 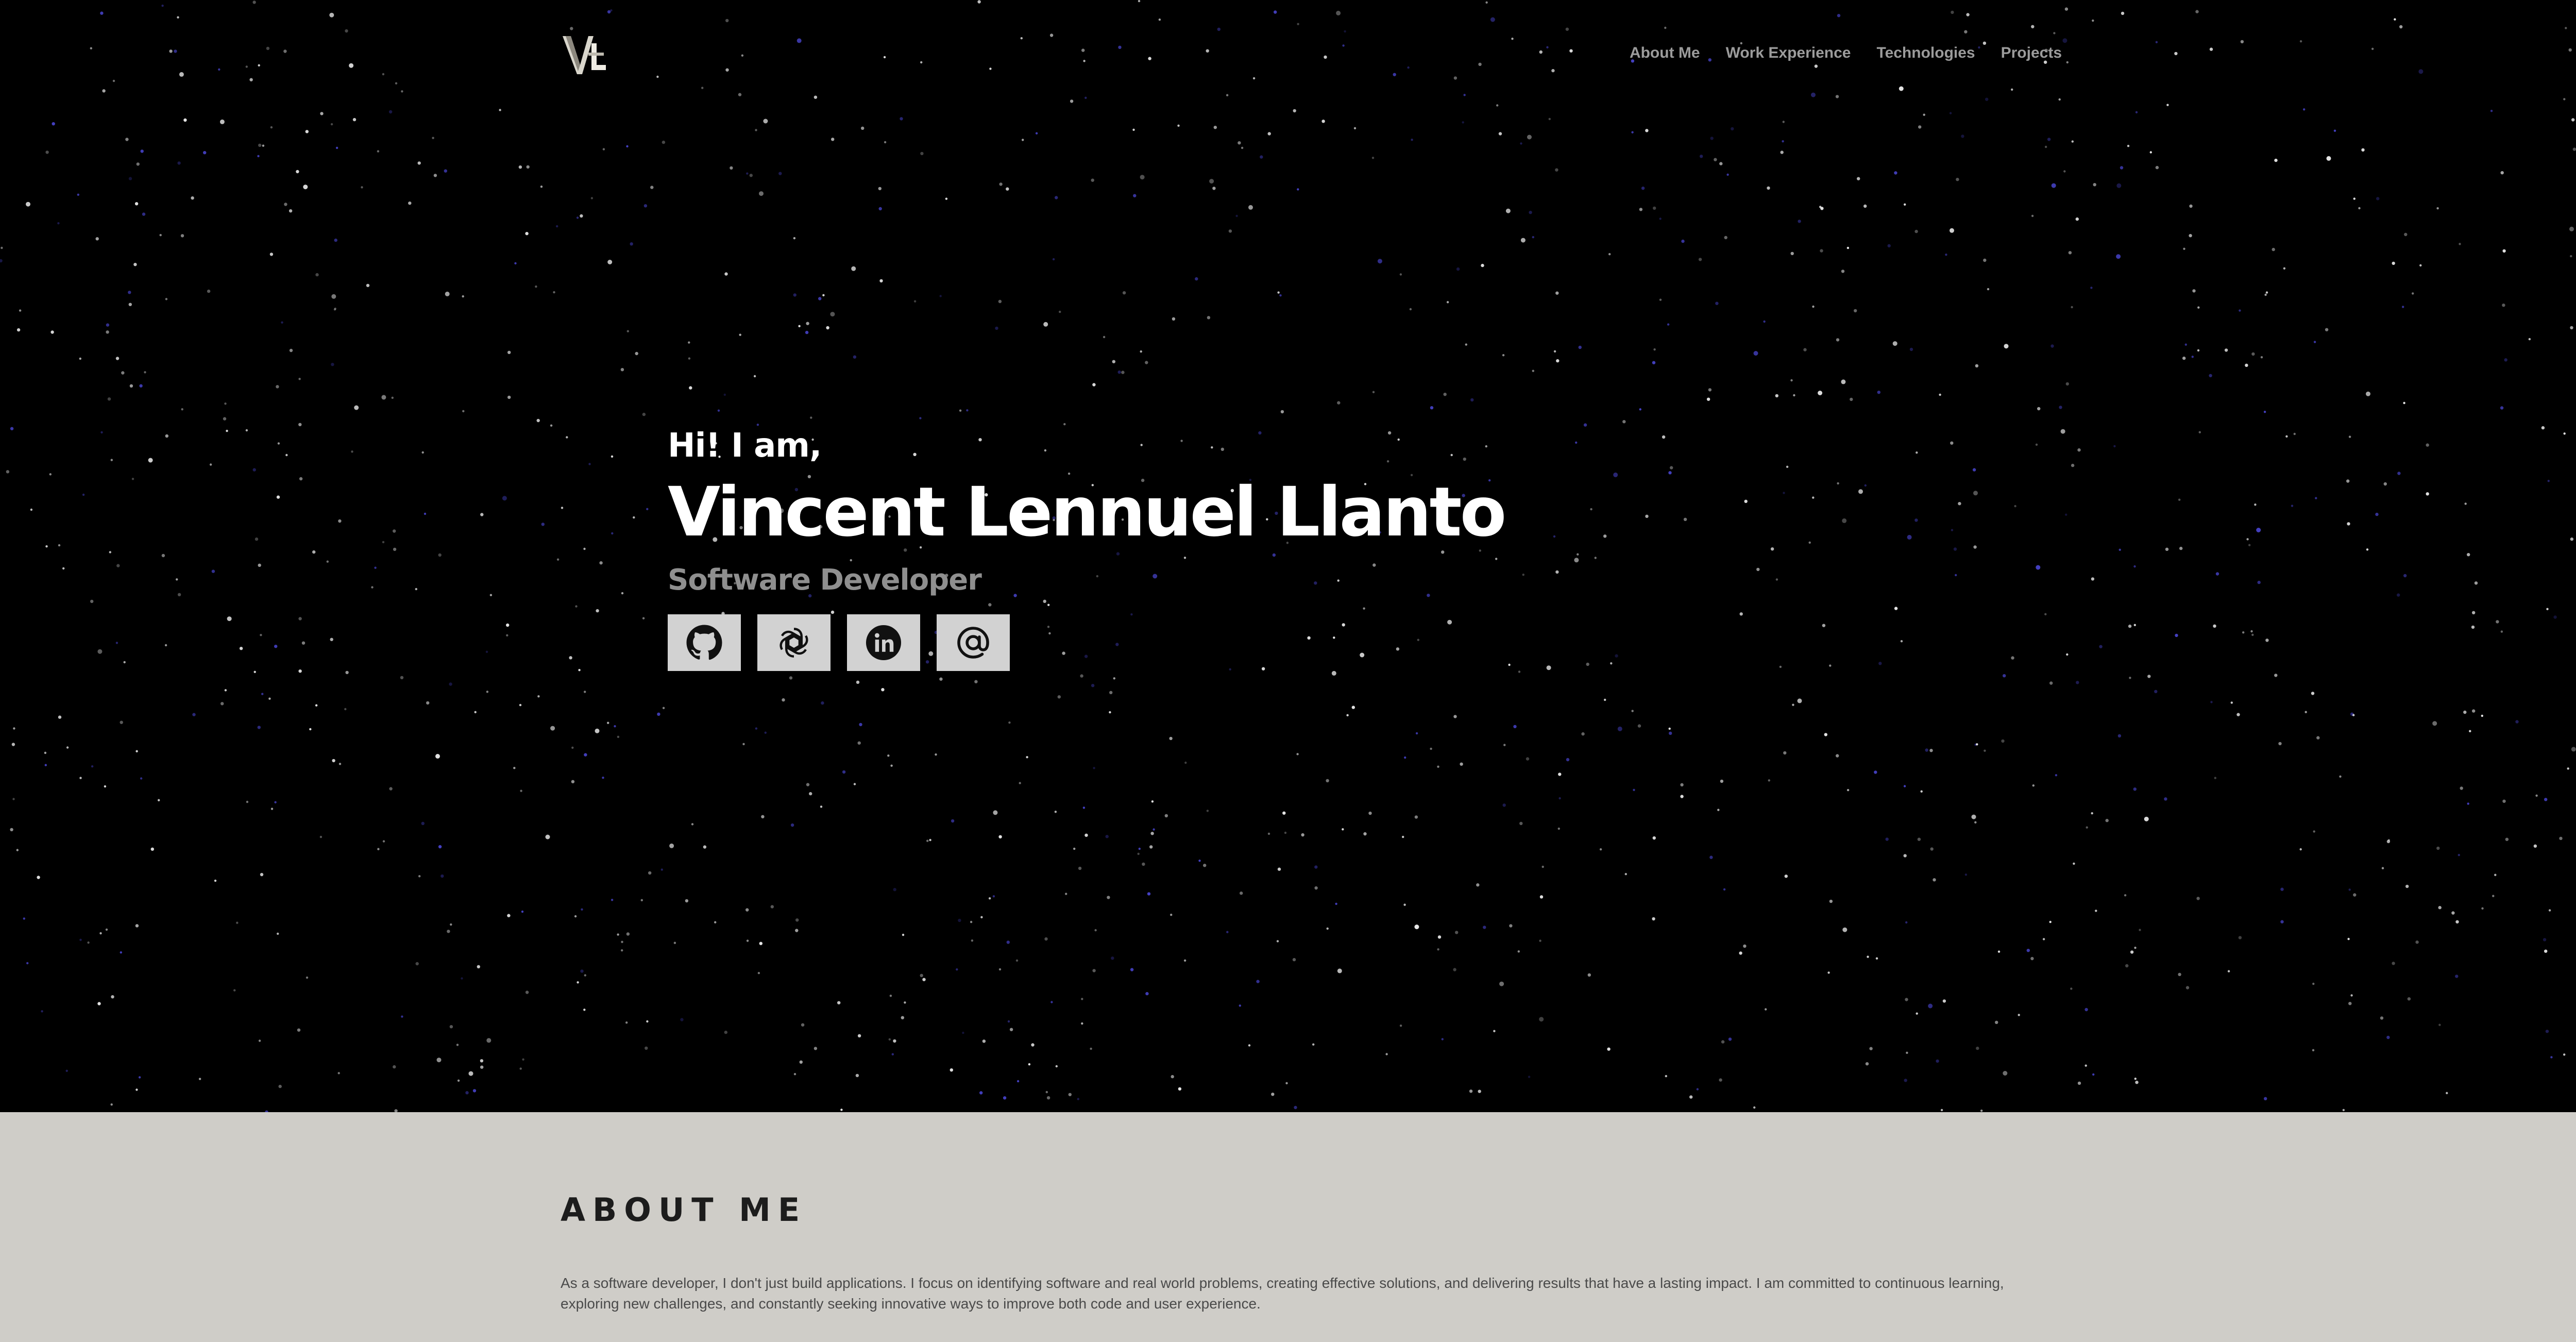 What do you see at coordinates (2031, 53) in the screenshot?
I see `nav-link-projects: Projects` at bounding box center [2031, 53].